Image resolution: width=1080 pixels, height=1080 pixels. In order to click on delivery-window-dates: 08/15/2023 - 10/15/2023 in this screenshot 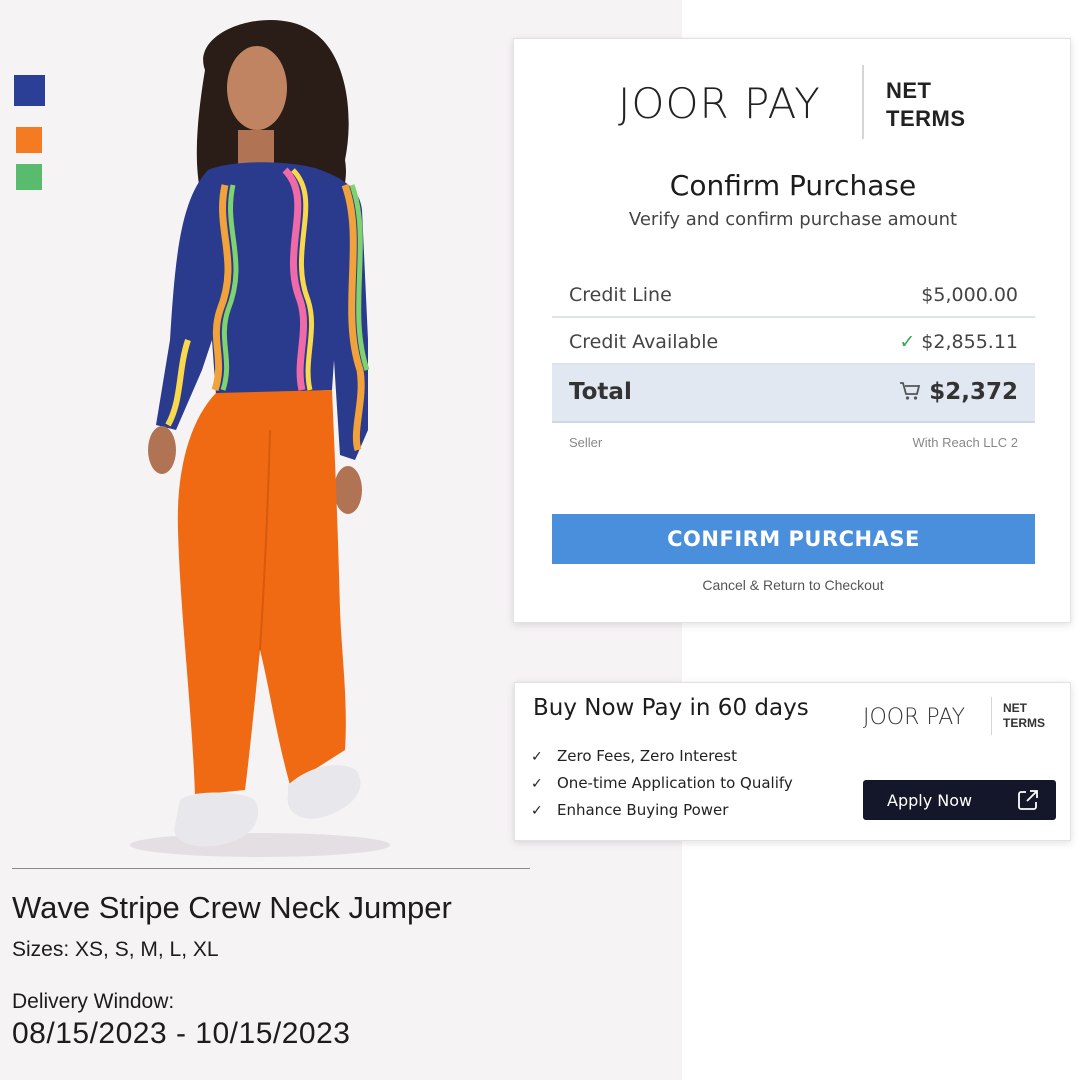, I will do `click(181, 1033)`.